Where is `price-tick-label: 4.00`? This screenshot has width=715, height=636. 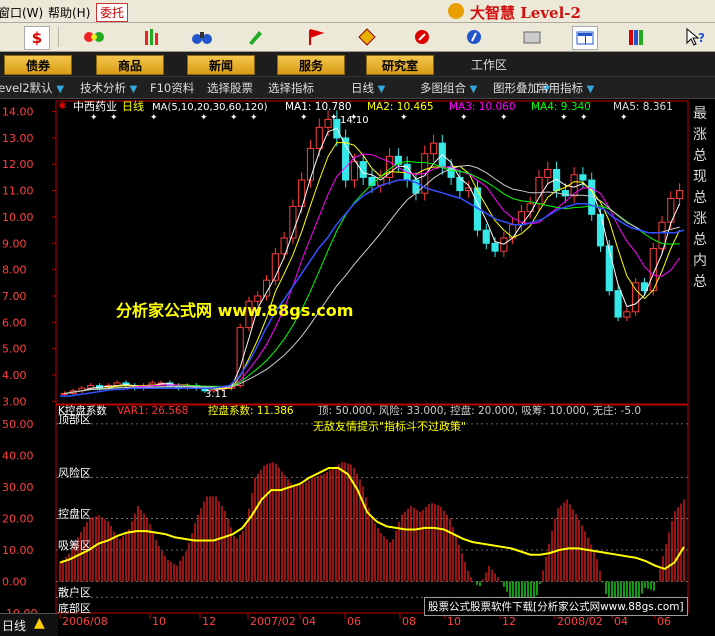
price-tick-label: 4.00 is located at coordinates (14, 375).